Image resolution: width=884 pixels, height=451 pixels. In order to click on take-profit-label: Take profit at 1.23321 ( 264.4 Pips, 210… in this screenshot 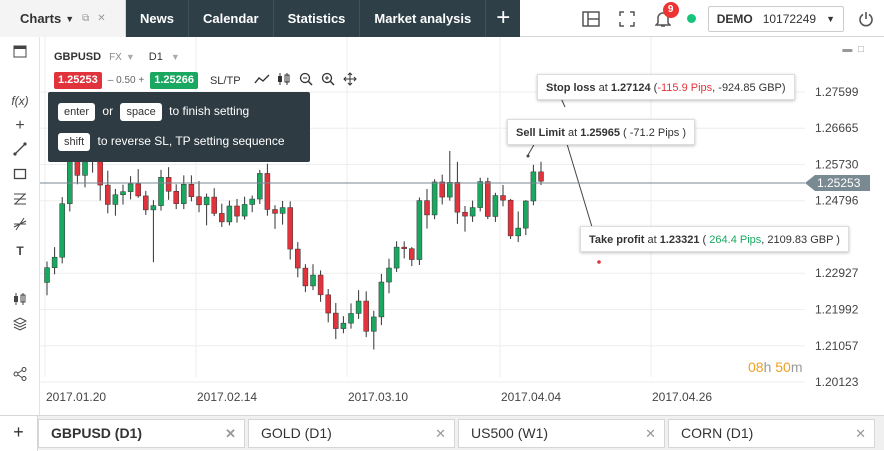, I will do `click(714, 239)`.